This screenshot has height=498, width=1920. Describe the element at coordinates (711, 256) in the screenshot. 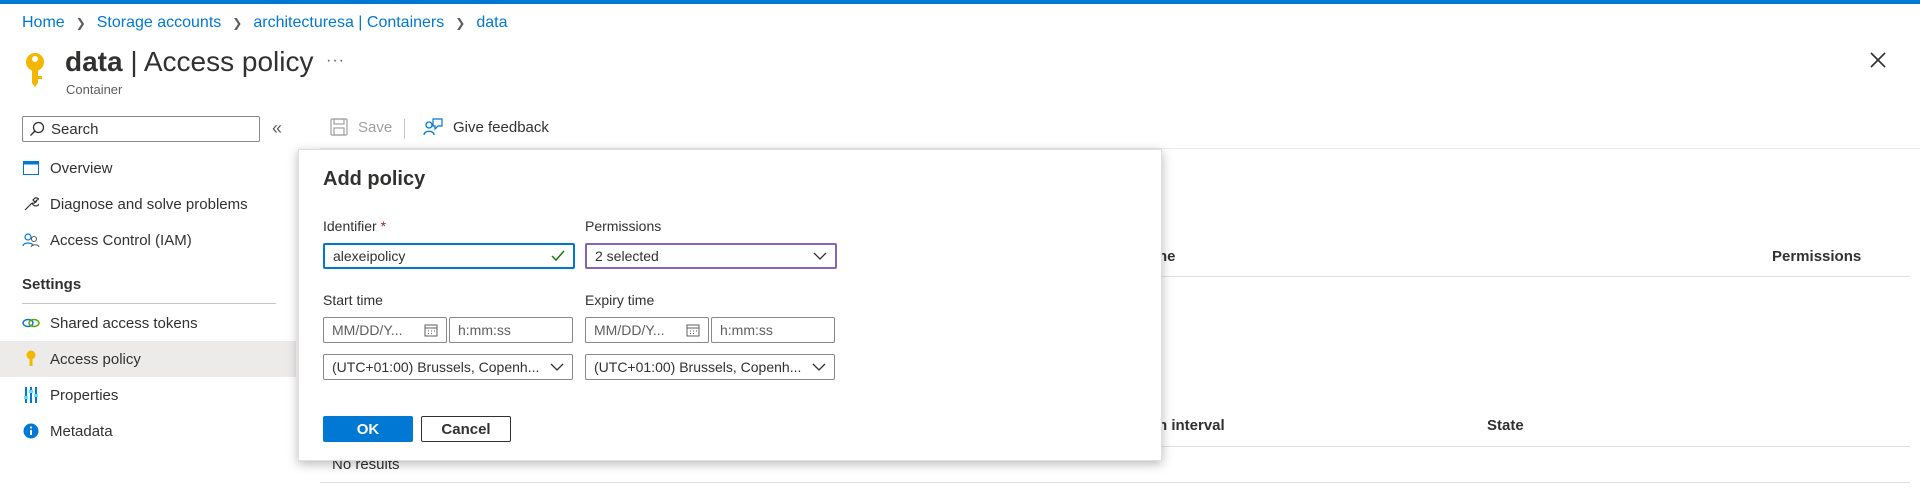

I see `permissions-dropdown: 2 selected` at that location.